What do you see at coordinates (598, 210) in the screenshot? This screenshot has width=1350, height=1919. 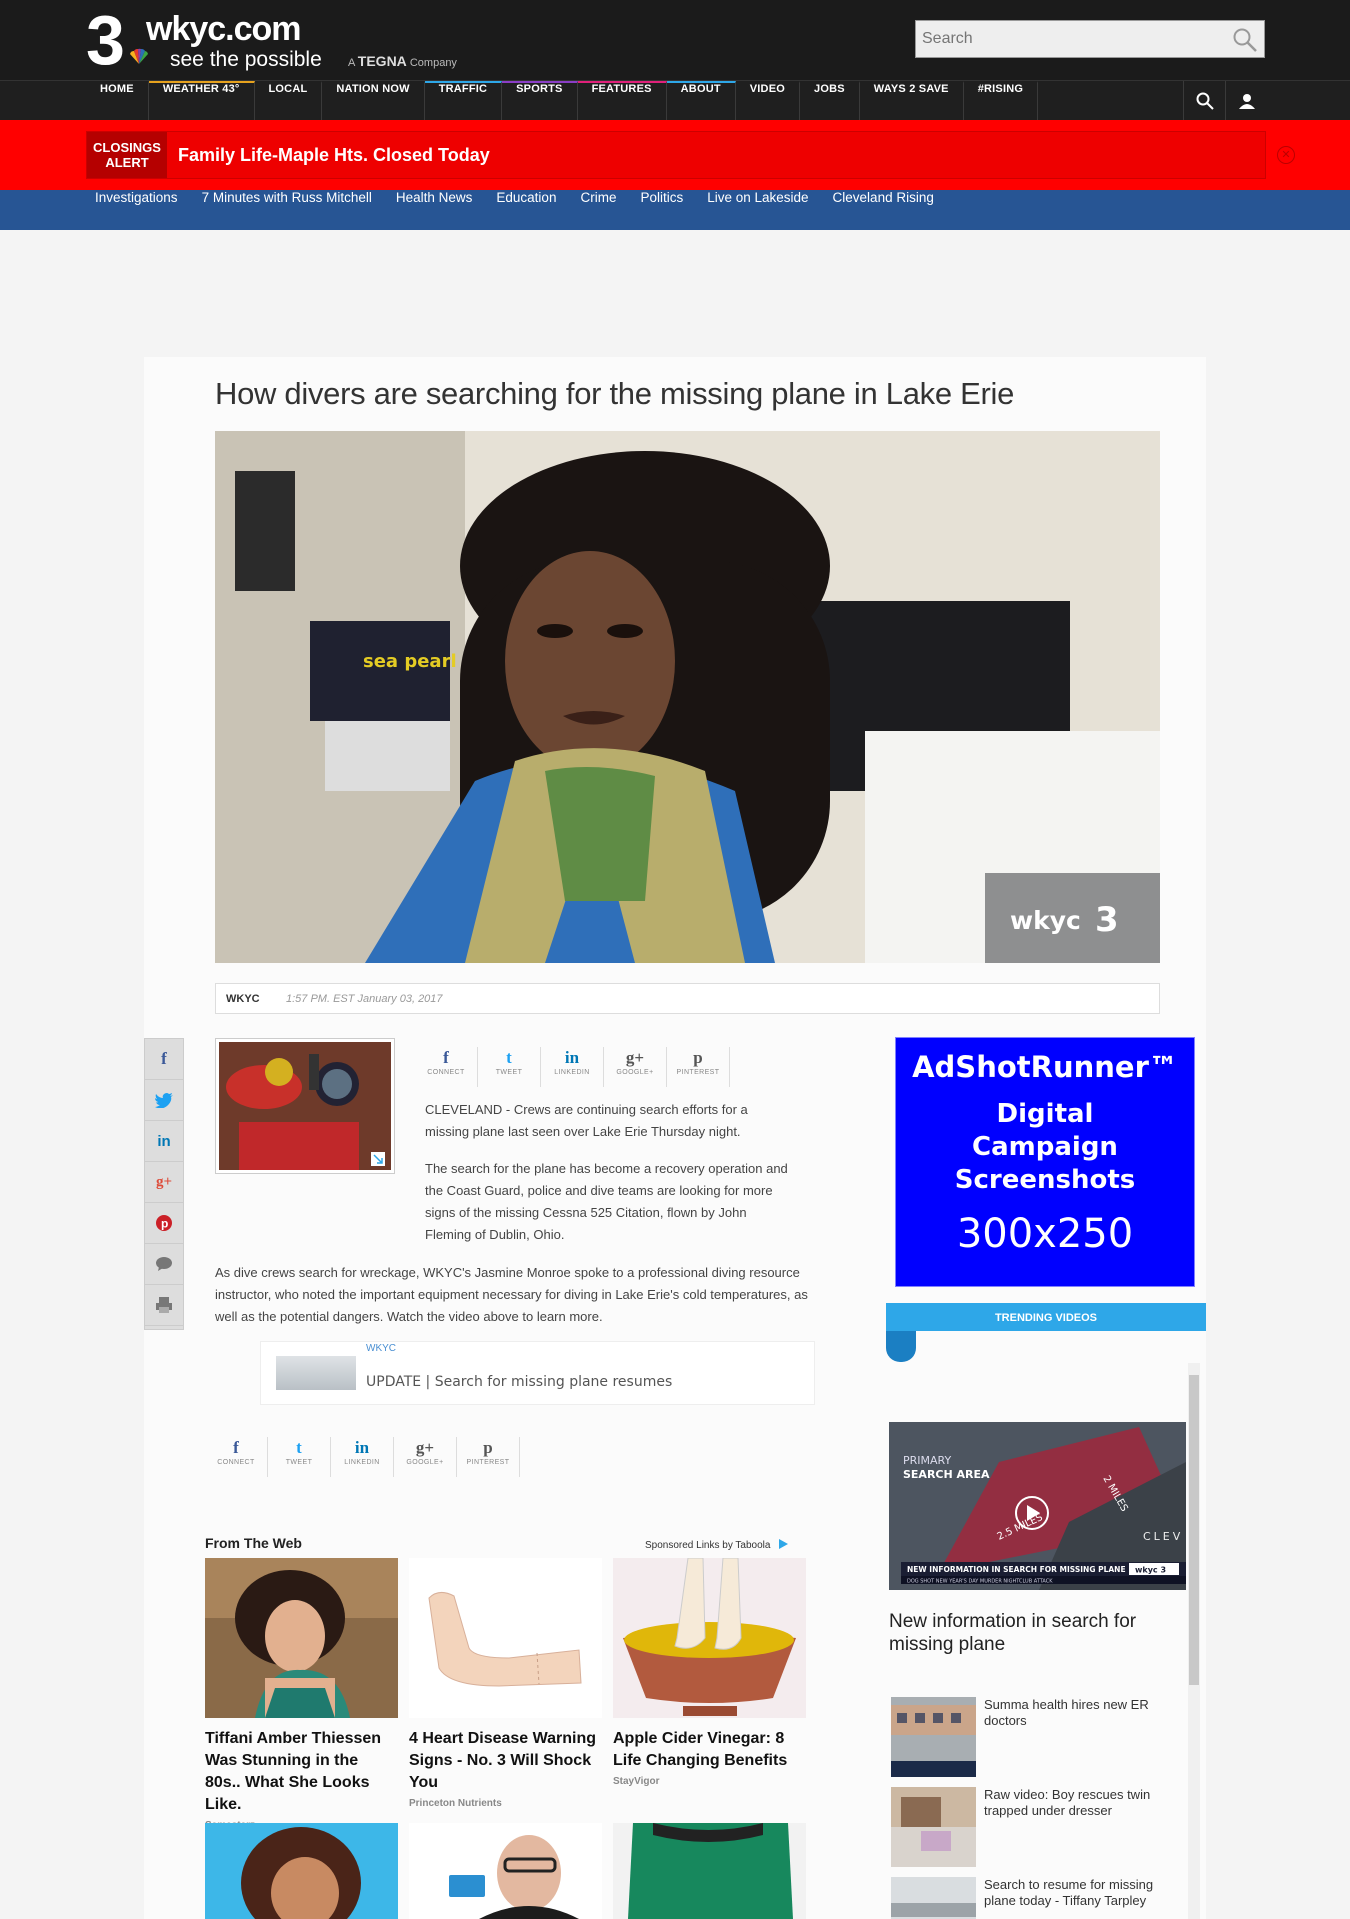 I see `subnav-item-crime: Crime` at bounding box center [598, 210].